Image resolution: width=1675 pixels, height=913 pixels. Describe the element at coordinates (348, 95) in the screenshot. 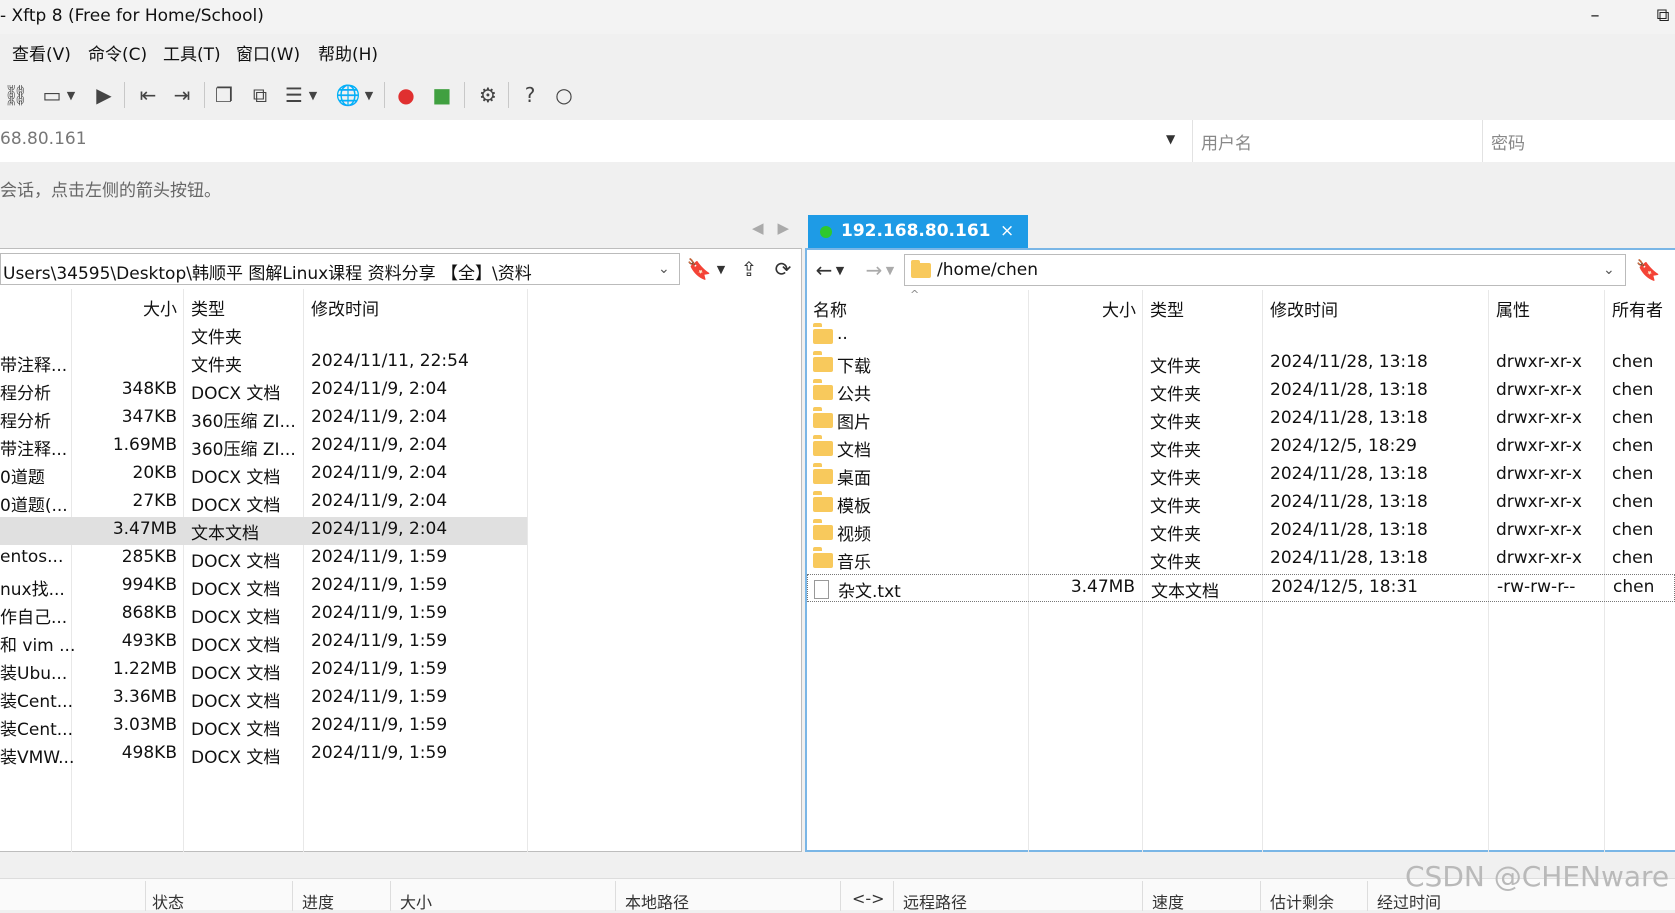

I see `globe-icon: 🌐` at that location.